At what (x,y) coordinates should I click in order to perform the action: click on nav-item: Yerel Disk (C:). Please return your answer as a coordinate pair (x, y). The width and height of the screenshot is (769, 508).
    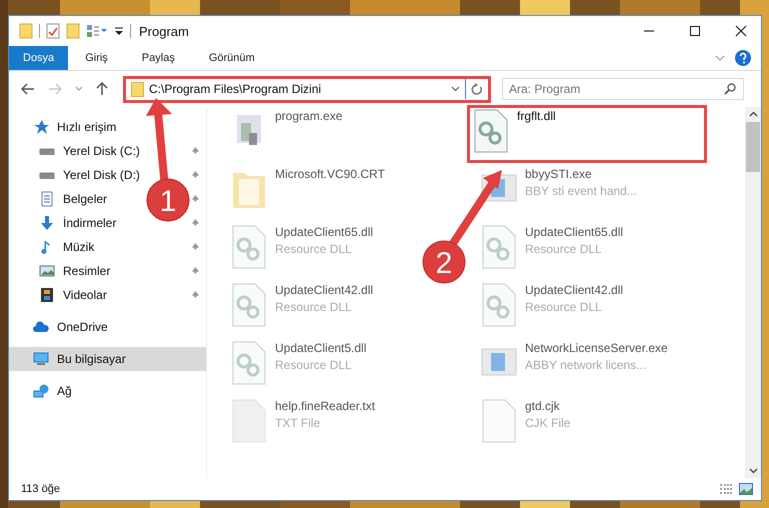
    Looking at the image, I should click on (76, 151).